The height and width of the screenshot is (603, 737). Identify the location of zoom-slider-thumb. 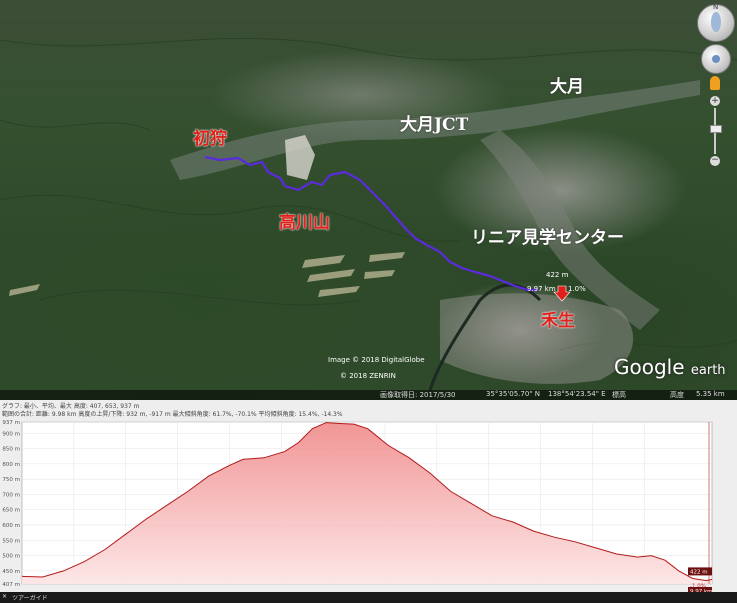
(716, 129).